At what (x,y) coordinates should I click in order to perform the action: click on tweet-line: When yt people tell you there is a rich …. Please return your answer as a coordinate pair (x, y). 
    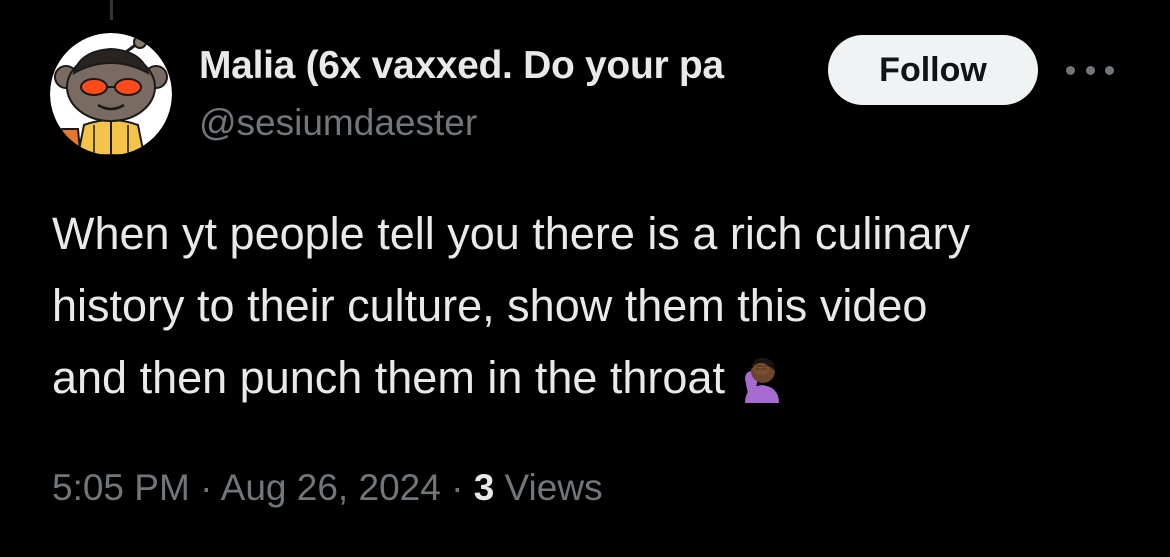
    Looking at the image, I should click on (511, 233).